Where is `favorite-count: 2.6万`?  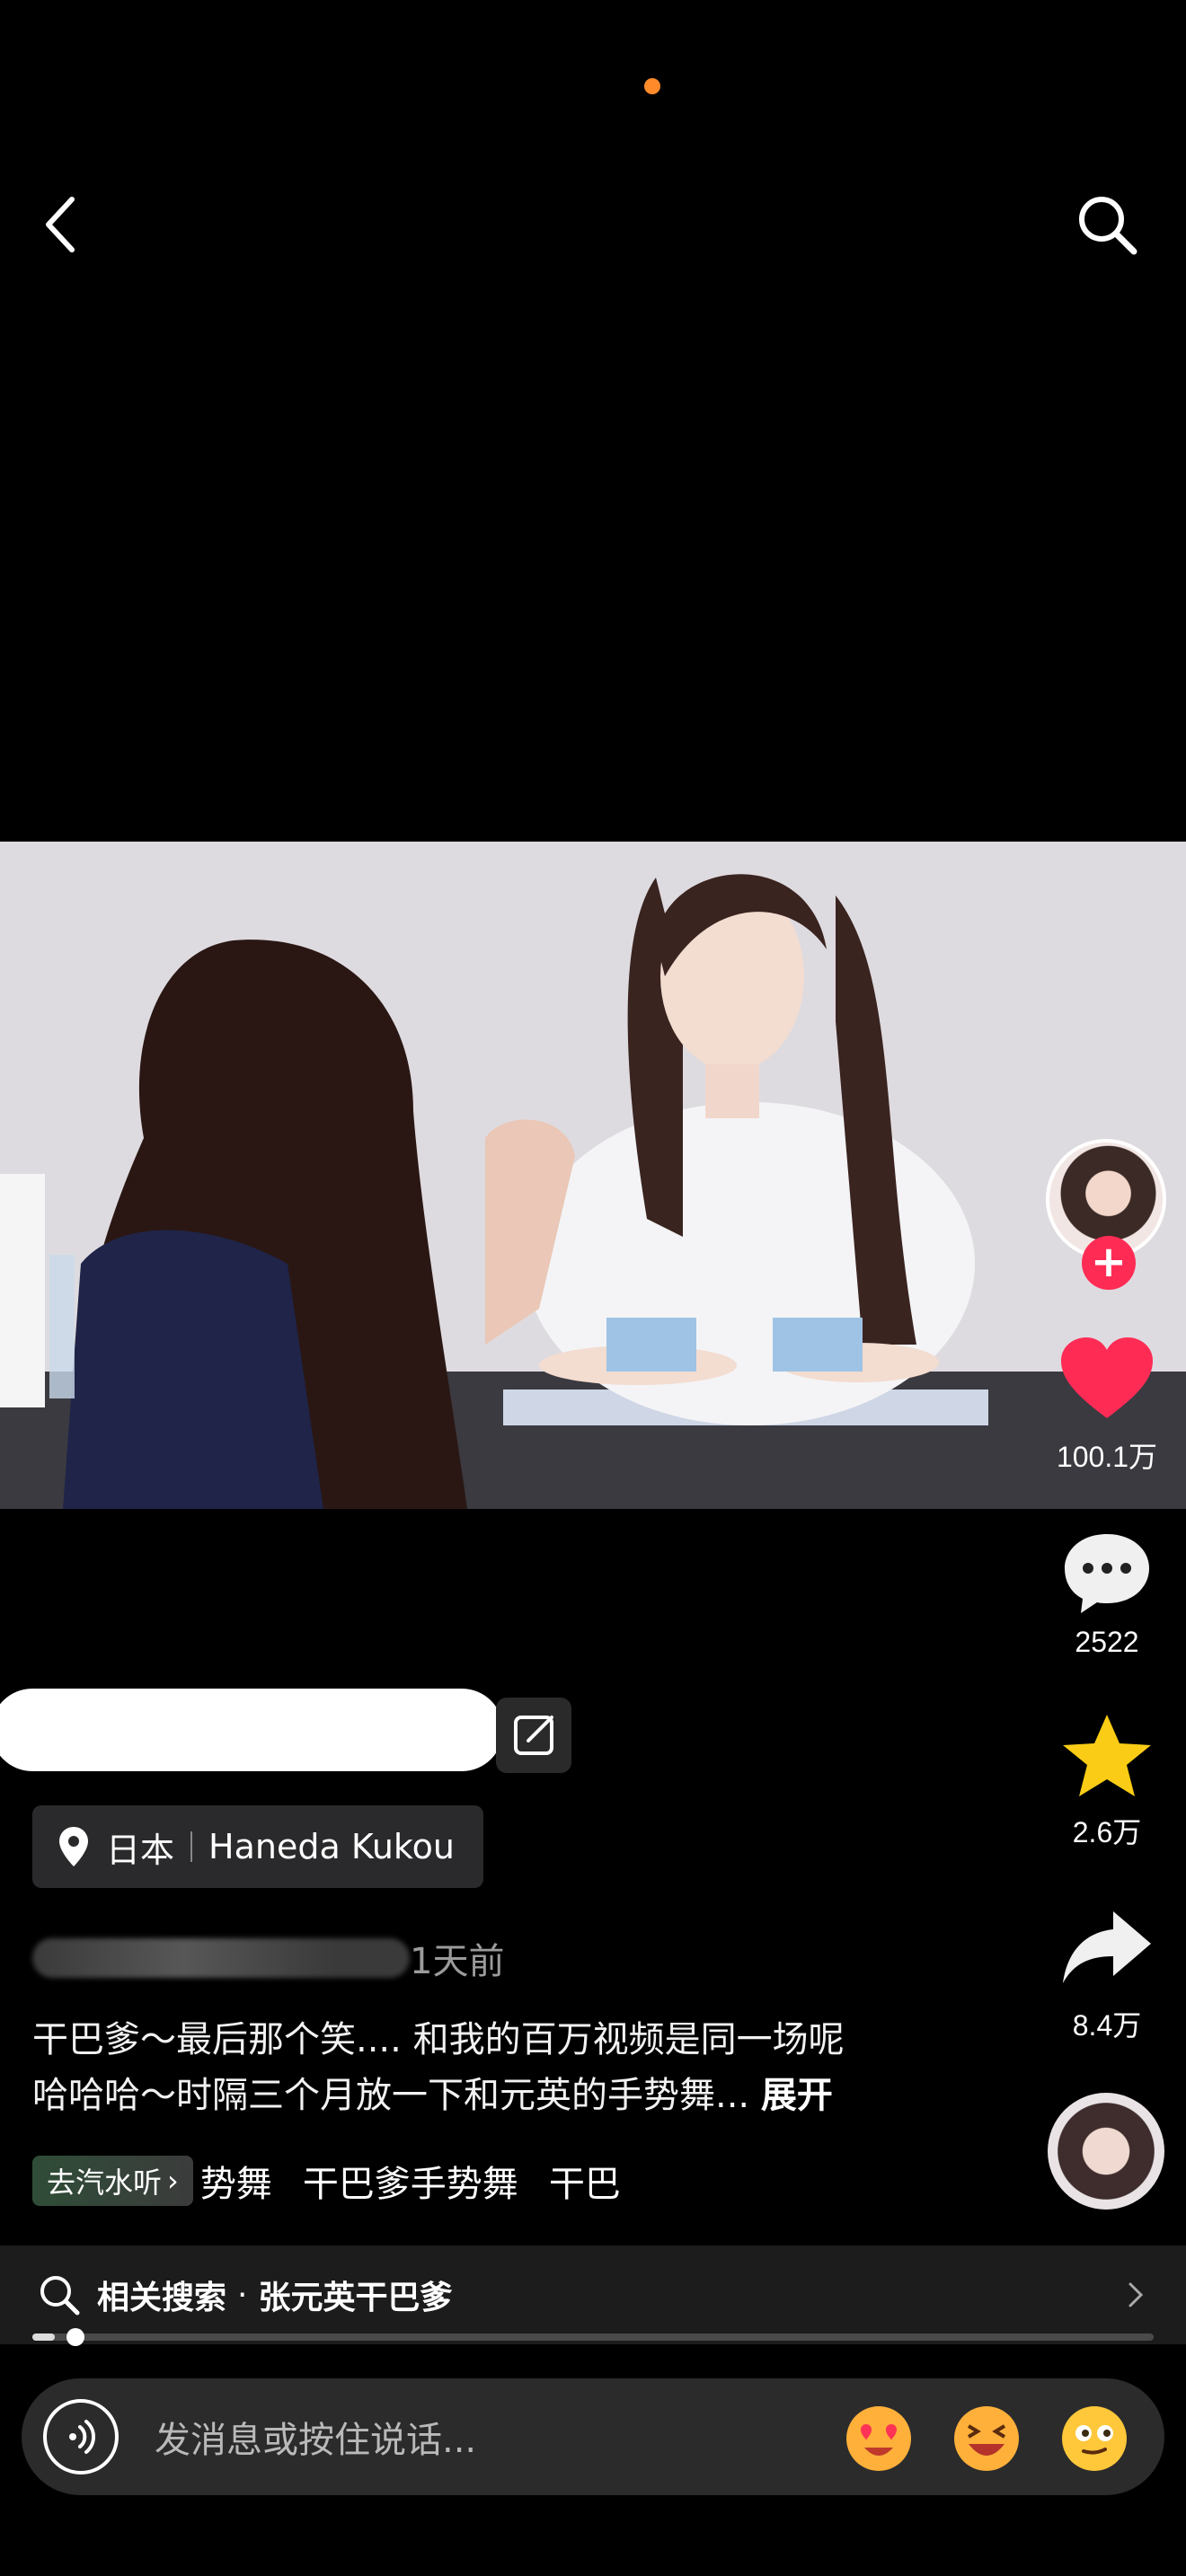
favorite-count: 2.6万 is located at coordinates (1107, 1832).